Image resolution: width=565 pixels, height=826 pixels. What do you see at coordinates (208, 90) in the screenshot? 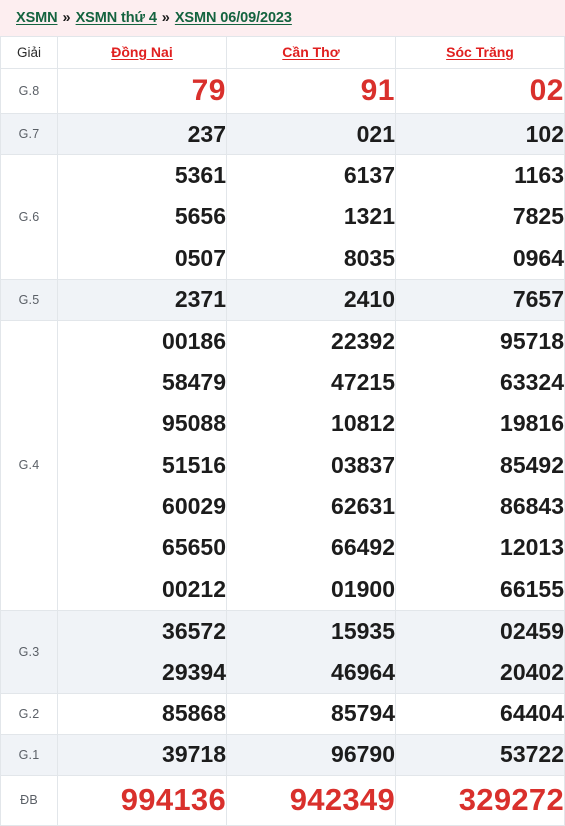
I see `result-number: 79` at bounding box center [208, 90].